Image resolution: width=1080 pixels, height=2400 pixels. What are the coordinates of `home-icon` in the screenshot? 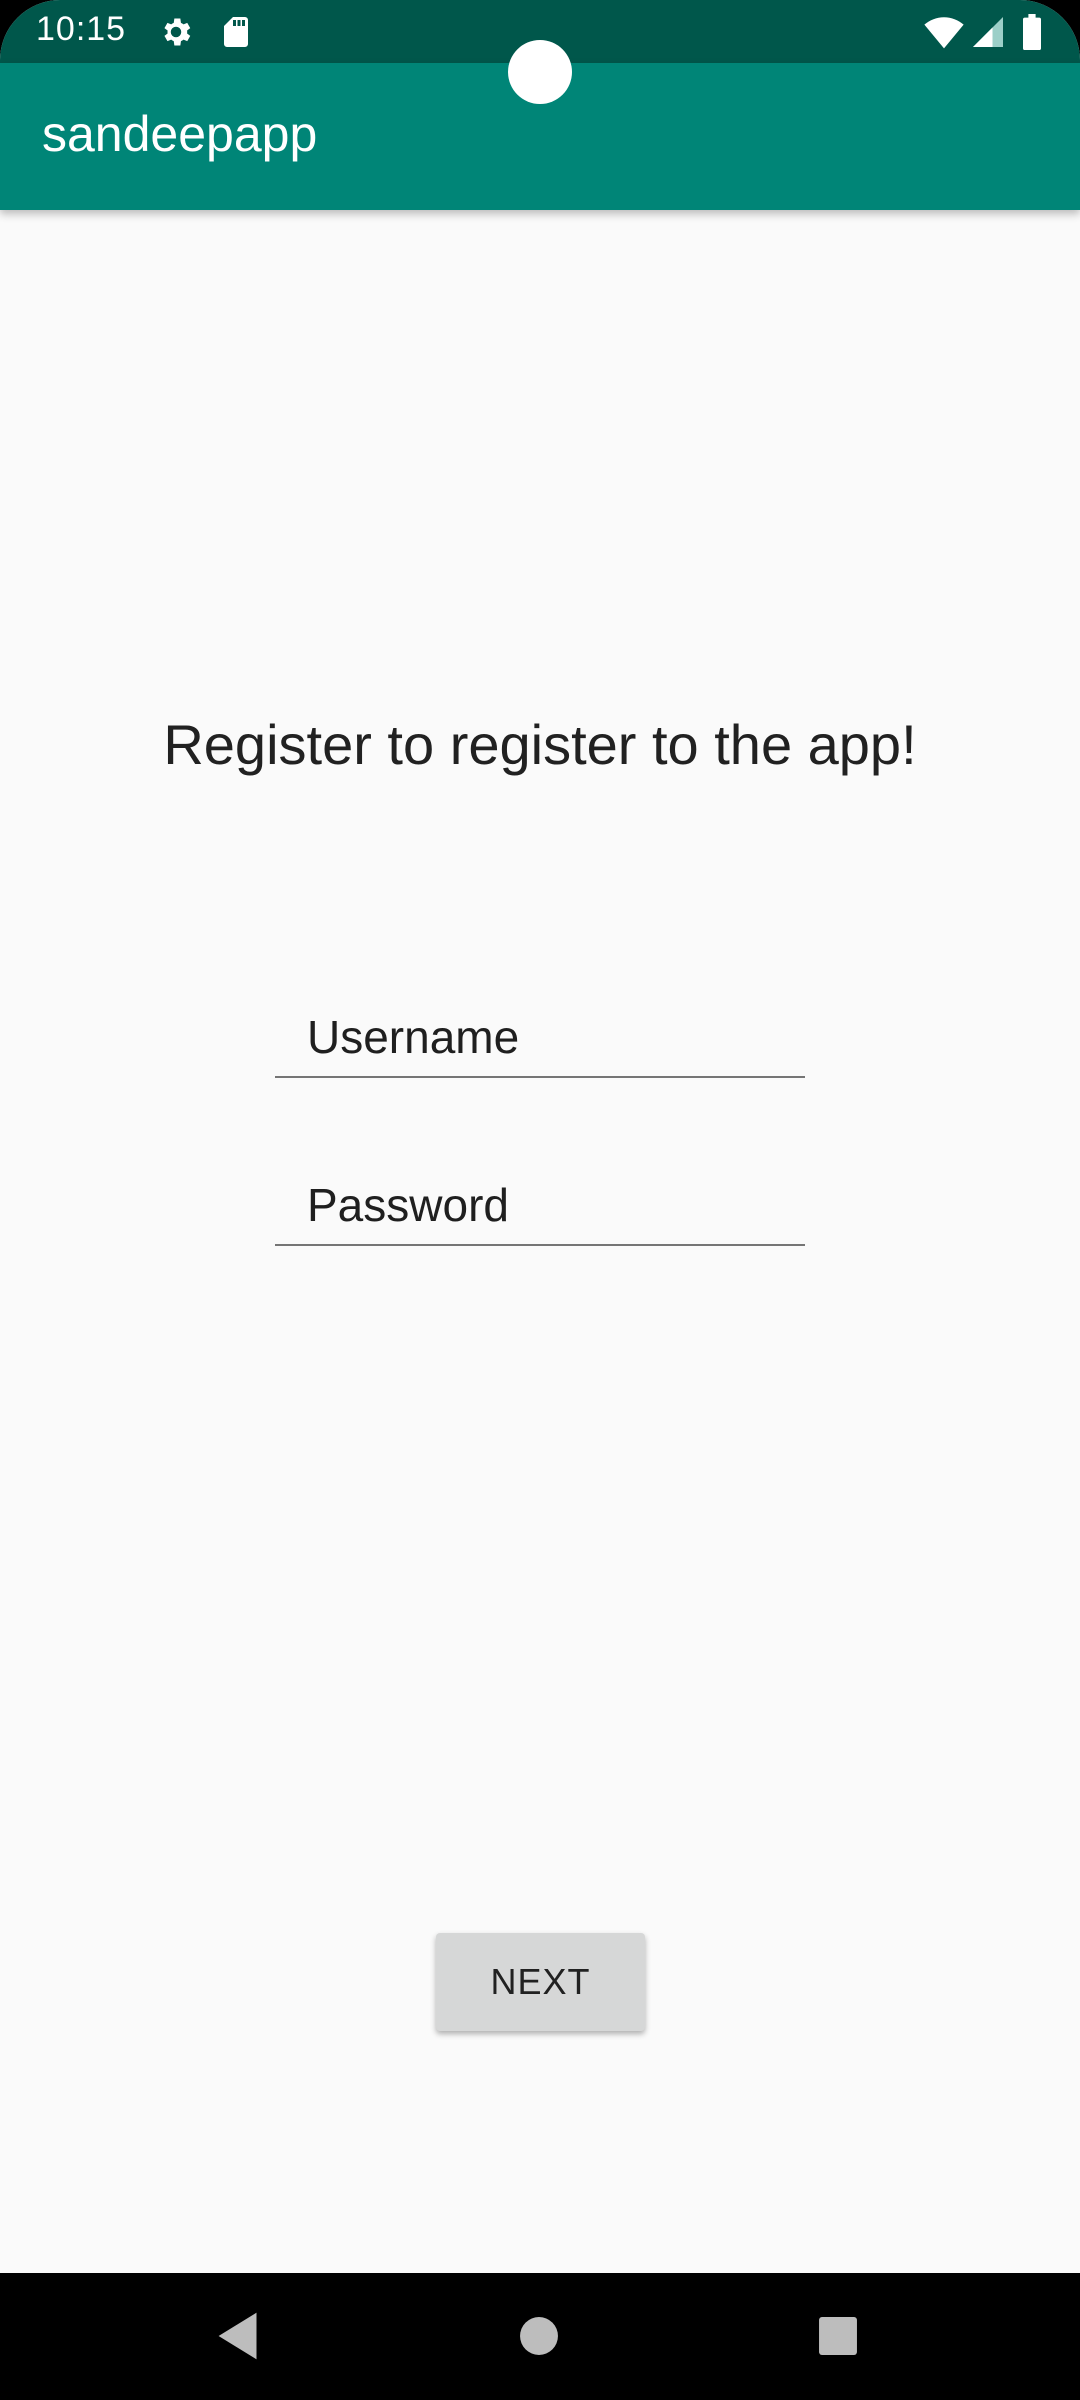 It's located at (539, 2336).